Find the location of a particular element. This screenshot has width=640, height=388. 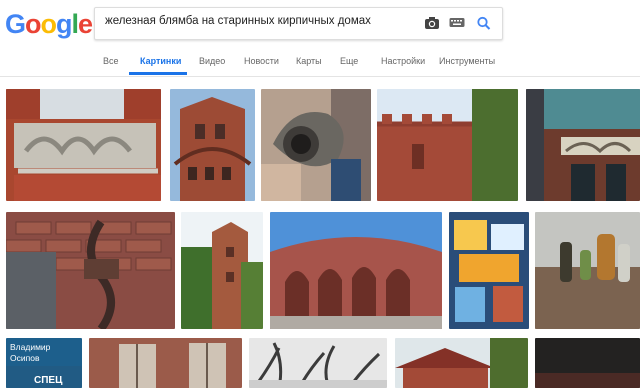

book-author: Владимир Осипов is located at coordinates (30, 353).